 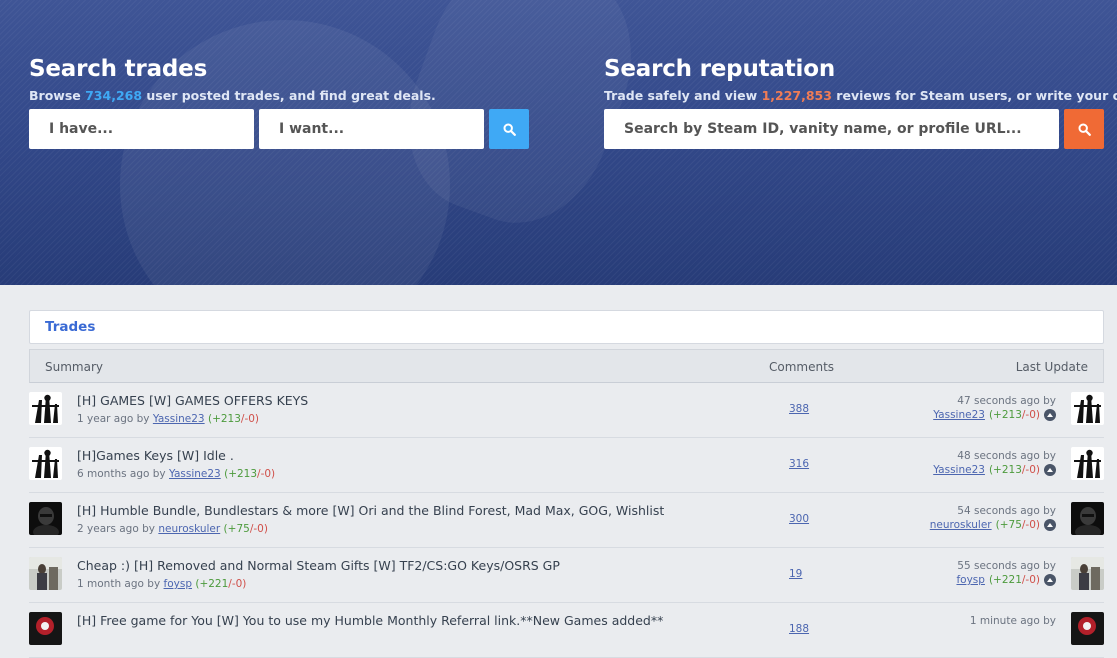 I want to click on last-update: 47 seconds ago by Yassine23 (+213/-0), so click(x=994, y=408).